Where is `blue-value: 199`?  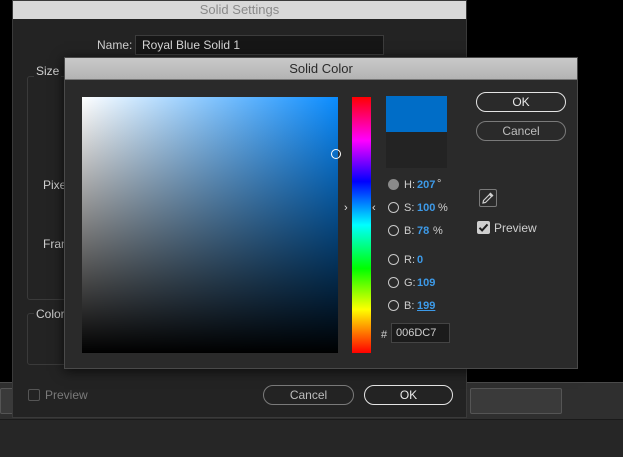
blue-value: 199 is located at coordinates (426, 306).